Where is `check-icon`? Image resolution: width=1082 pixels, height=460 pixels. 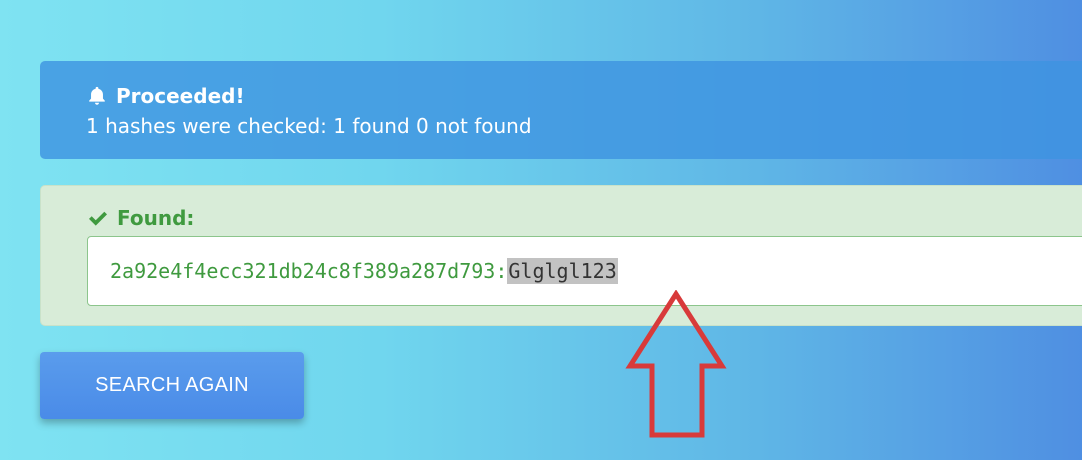
check-icon is located at coordinates (98, 218).